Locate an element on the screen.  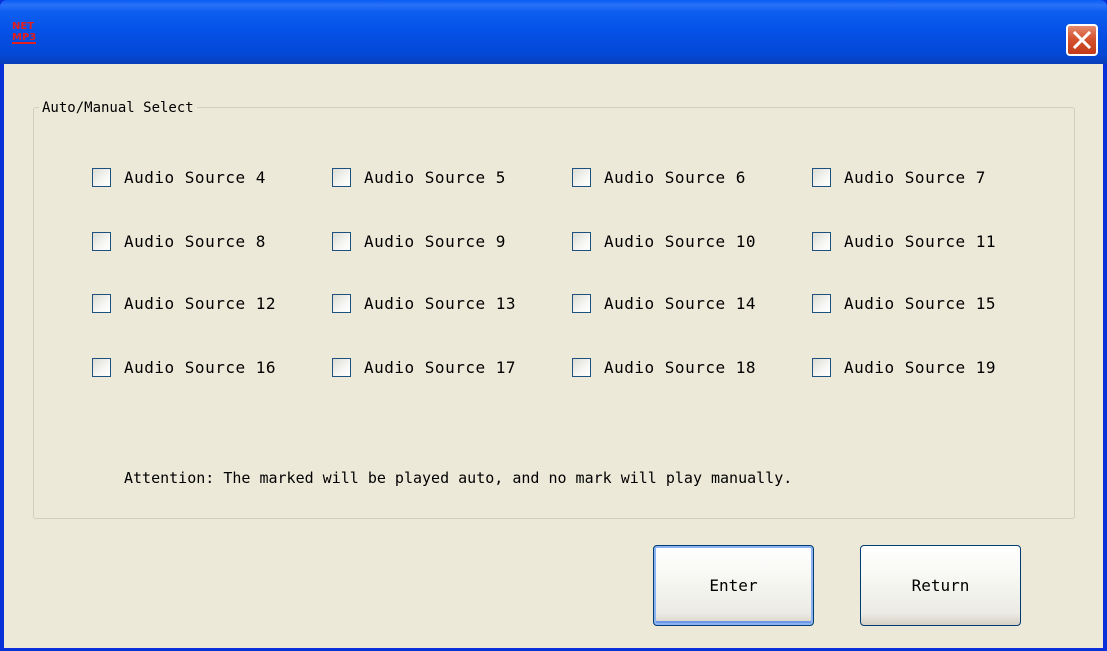
audio-source-checkbox: Audio Source 6 is located at coordinates (659, 177).